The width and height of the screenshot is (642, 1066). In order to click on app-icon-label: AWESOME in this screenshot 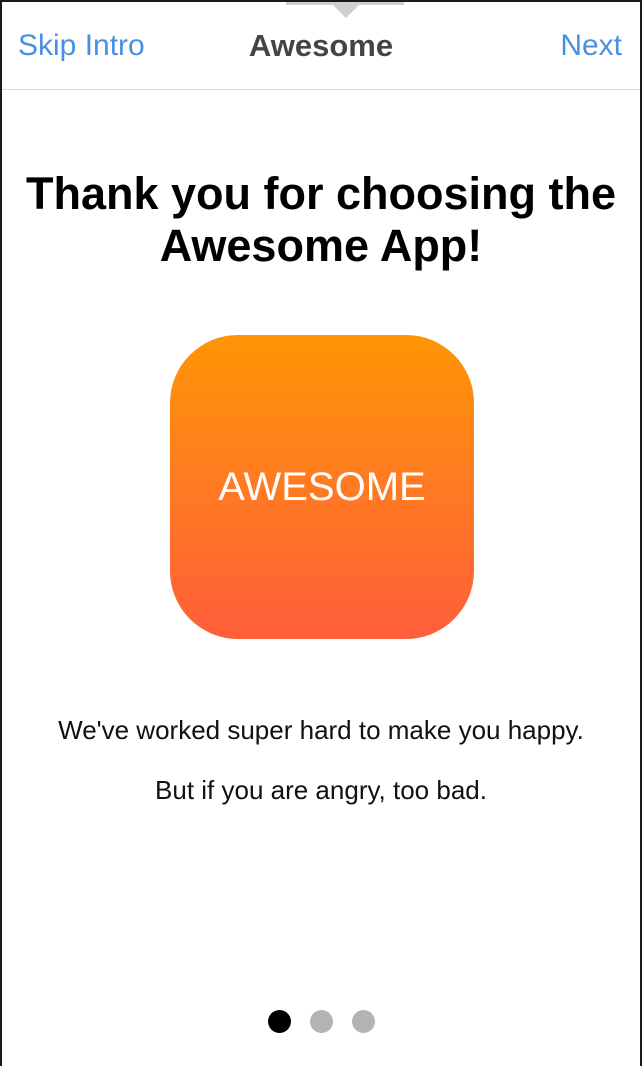, I will do `click(322, 486)`.